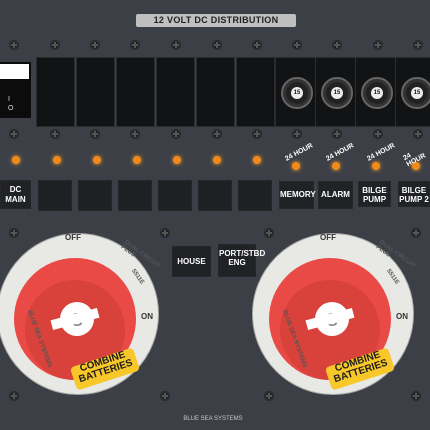 The height and width of the screenshot is (430, 430). I want to click on house-label: HOUSE, so click(191, 261).